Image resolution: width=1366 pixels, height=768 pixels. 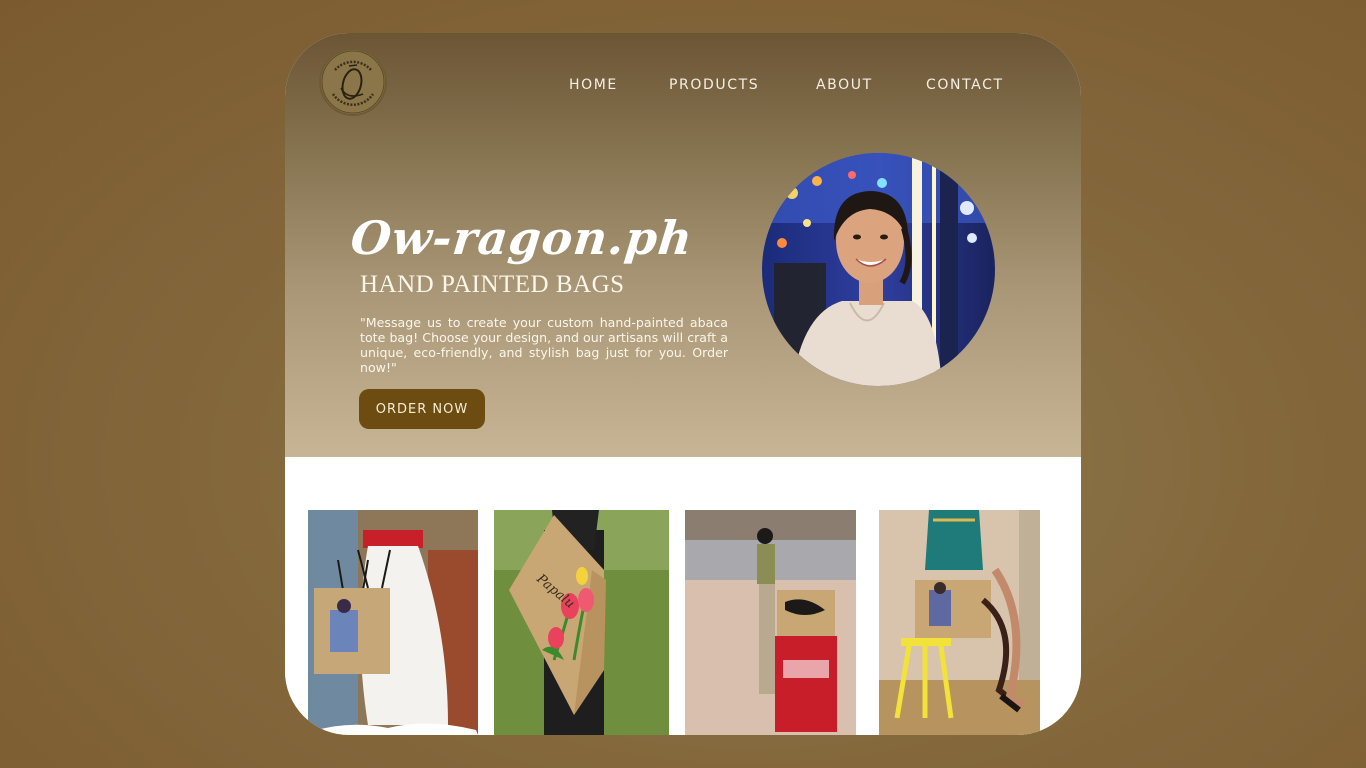 What do you see at coordinates (878, 269) in the screenshot?
I see `owner-portrait` at bounding box center [878, 269].